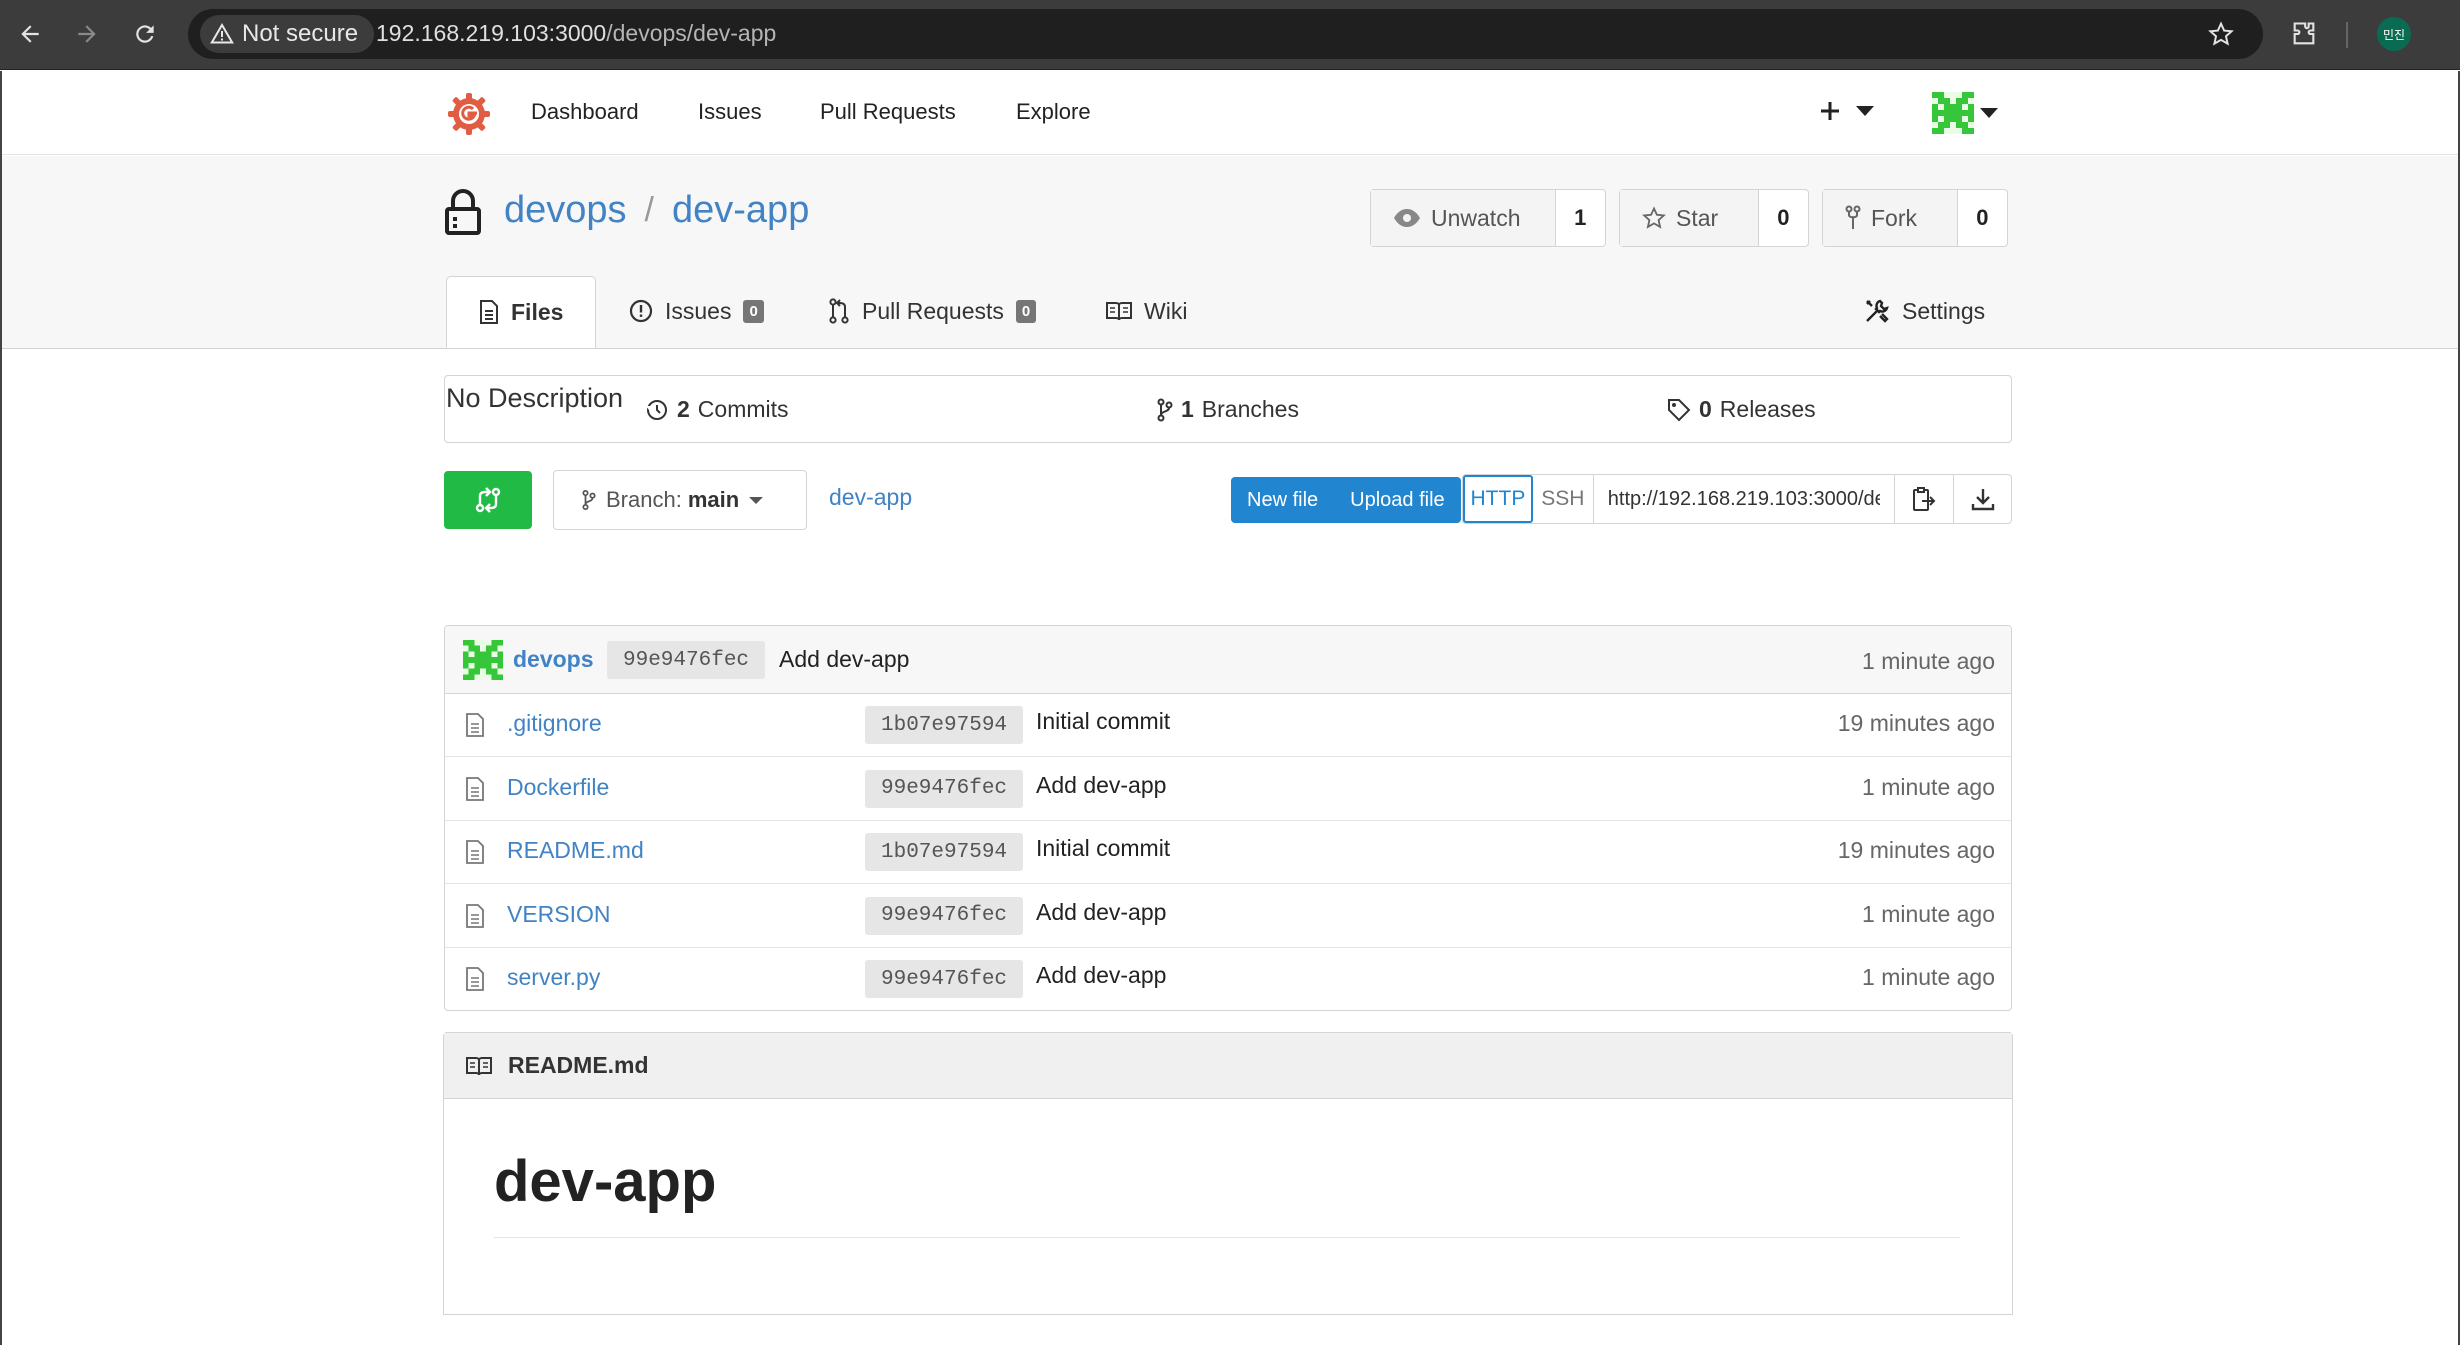 This screenshot has width=2460, height=1345. Describe the element at coordinates (713, 499) in the screenshot. I see `branch-name: main` at that location.